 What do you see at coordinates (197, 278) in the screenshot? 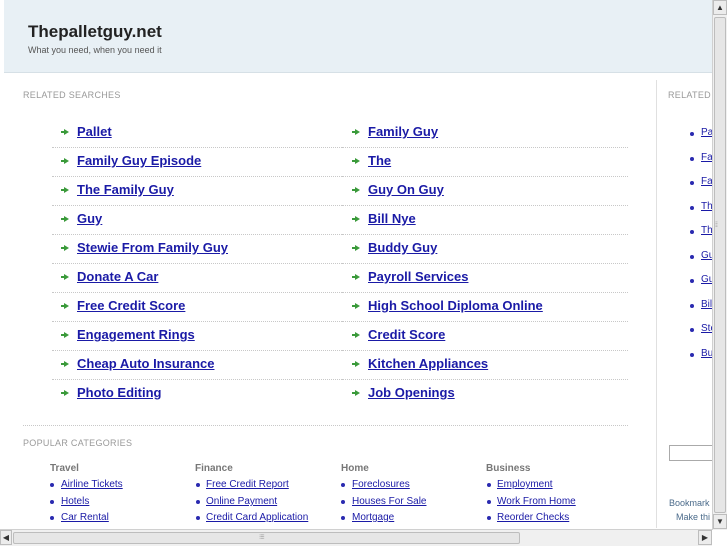
I see `list-item: Donate A Car` at bounding box center [197, 278].